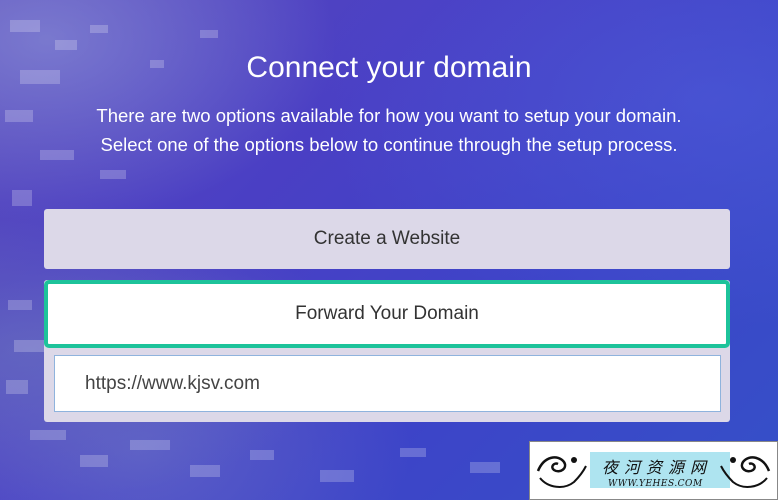 The image size is (778, 500). I want to click on forward-domain-label: Forward Your Domain, so click(387, 313).